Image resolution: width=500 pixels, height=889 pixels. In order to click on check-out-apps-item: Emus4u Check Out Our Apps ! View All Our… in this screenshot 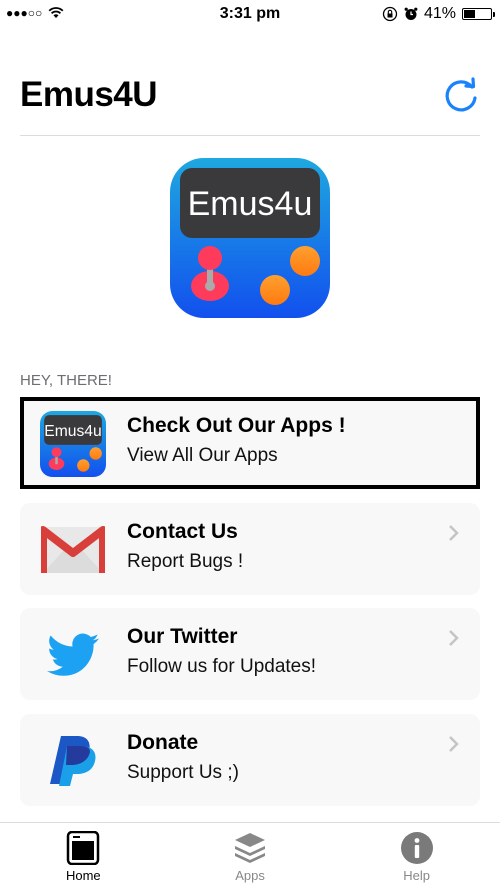, I will do `click(250, 443)`.